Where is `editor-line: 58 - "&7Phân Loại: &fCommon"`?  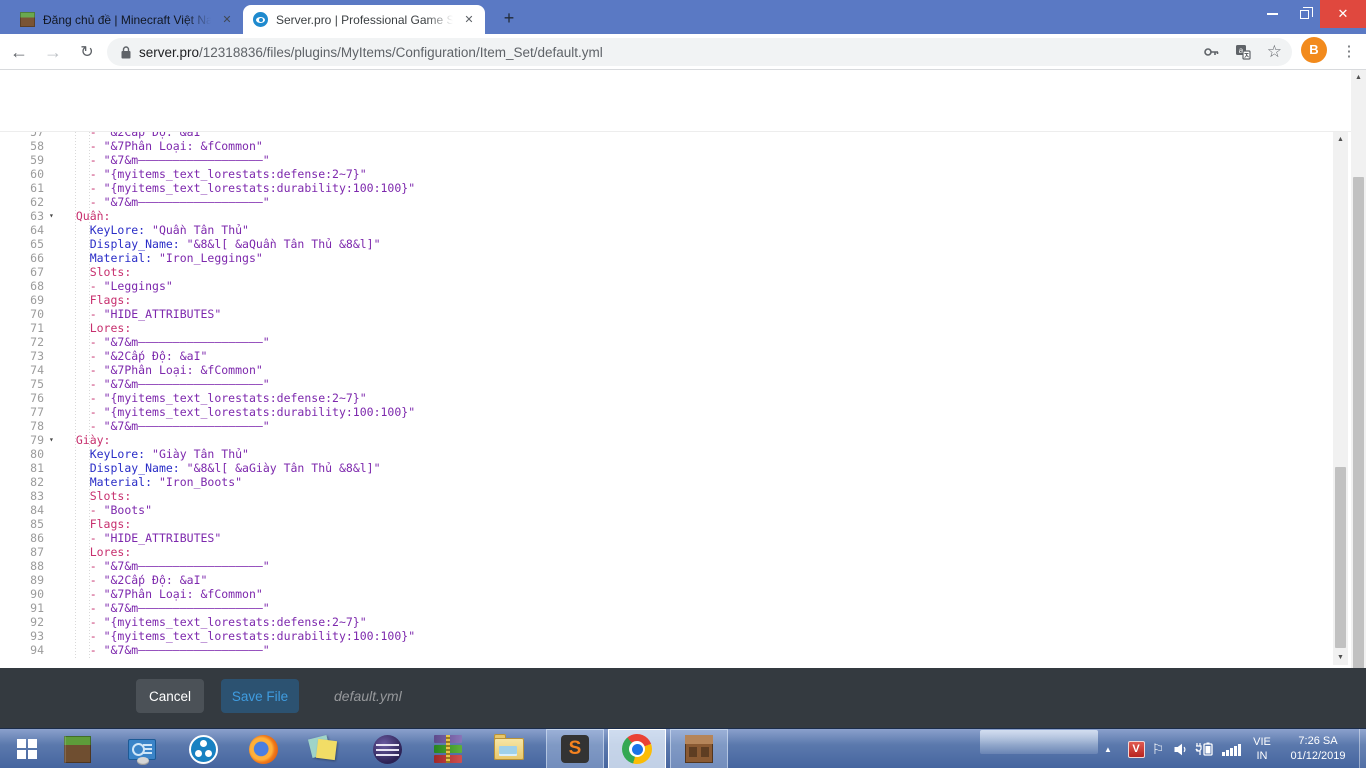
editor-line: 58 - "&7Phân Loại: &fCommon" is located at coordinates (666, 146).